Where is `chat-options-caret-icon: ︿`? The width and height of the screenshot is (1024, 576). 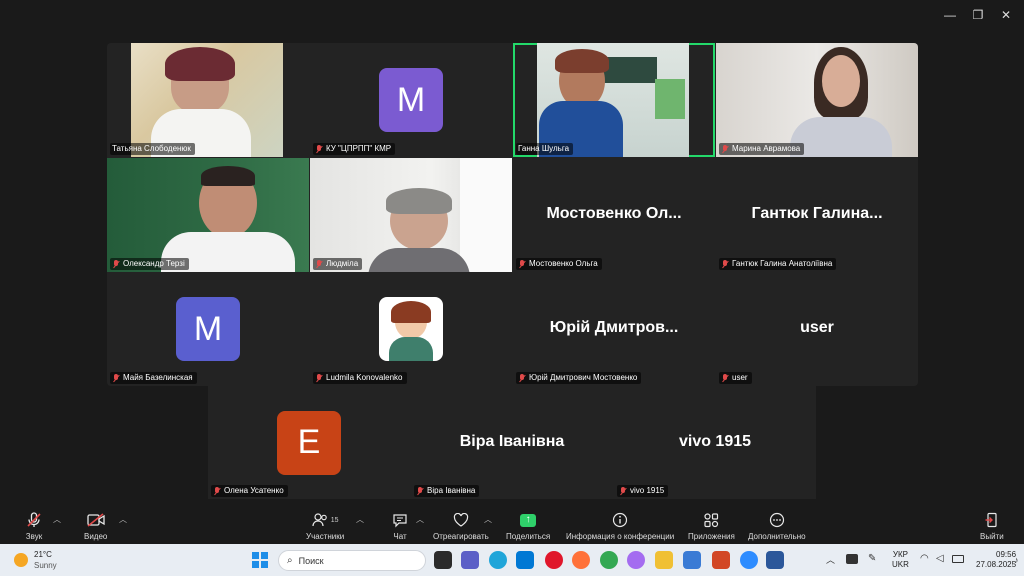 chat-options-caret-icon: ︿ is located at coordinates (420, 519).